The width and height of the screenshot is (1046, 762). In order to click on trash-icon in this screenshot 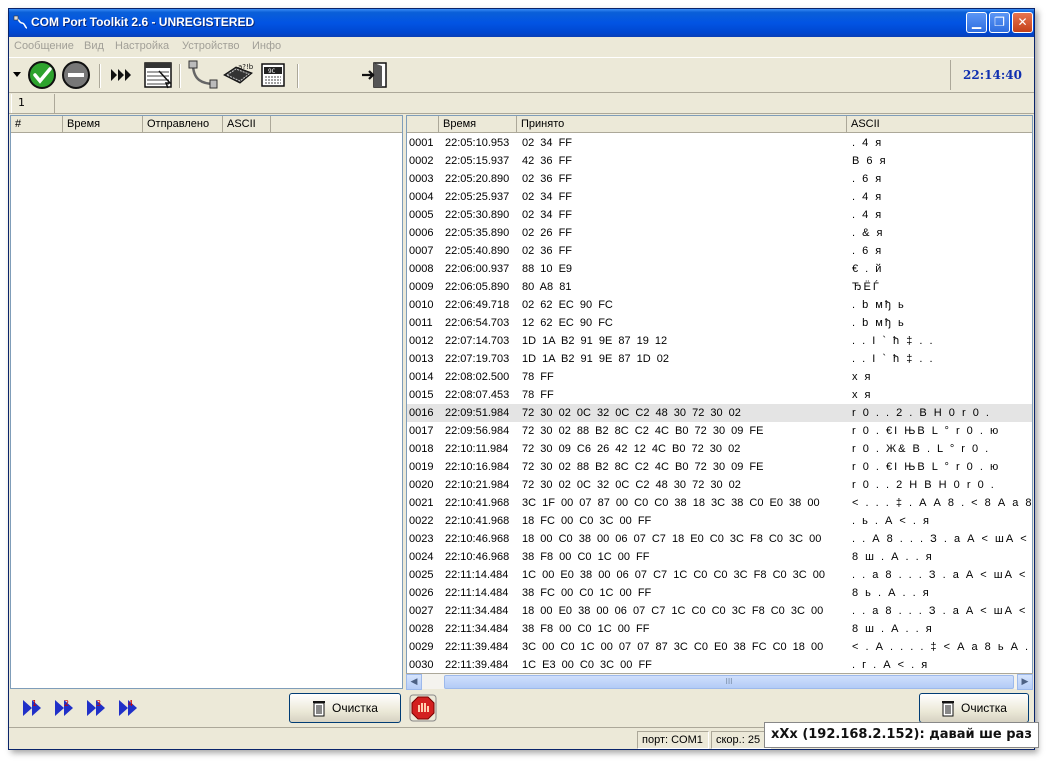, I will do `click(948, 709)`.